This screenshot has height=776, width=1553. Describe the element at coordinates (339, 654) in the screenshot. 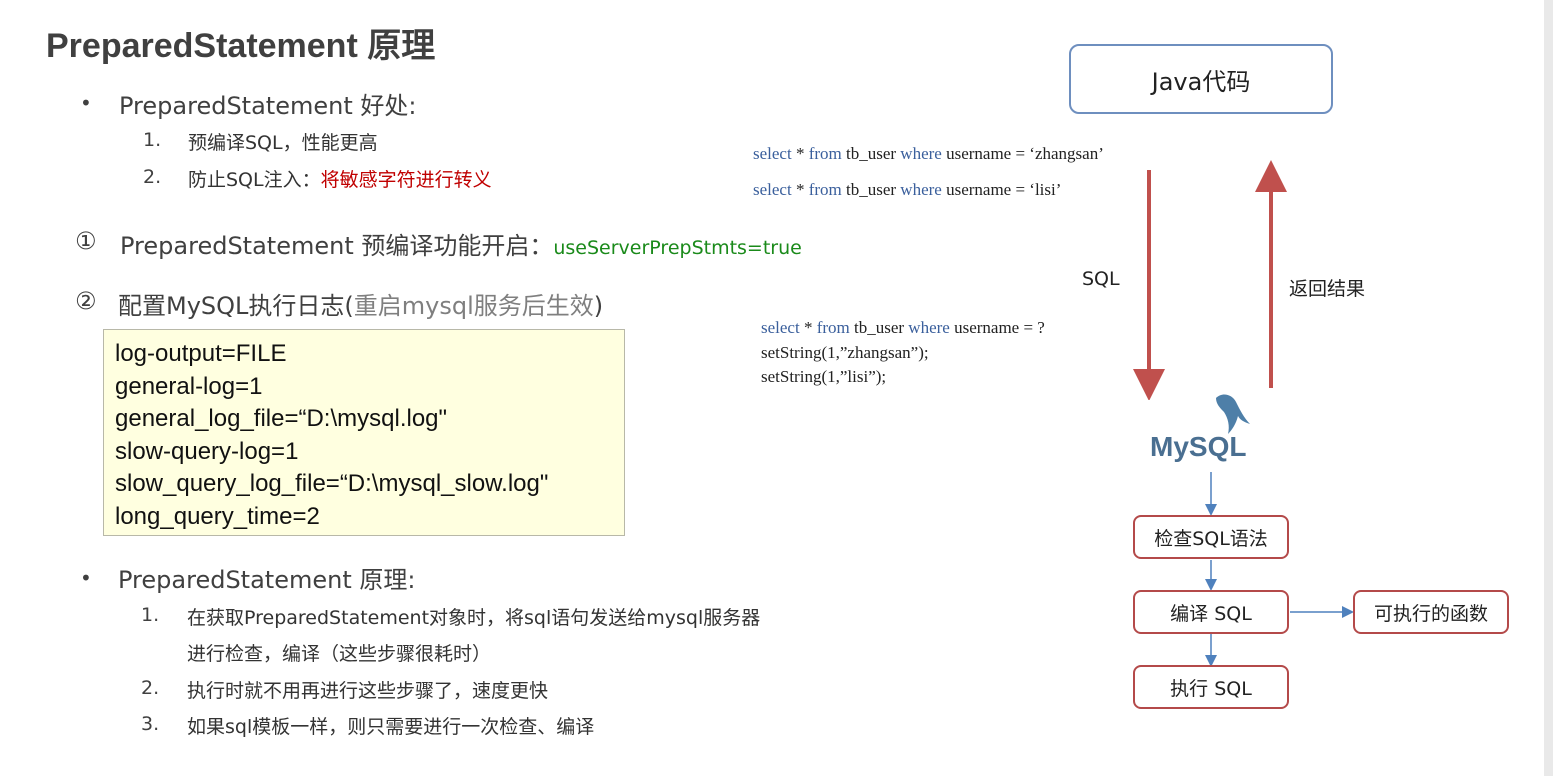

I see `principle-item: 进行检查，编译（这些步骤很耗时）` at that location.